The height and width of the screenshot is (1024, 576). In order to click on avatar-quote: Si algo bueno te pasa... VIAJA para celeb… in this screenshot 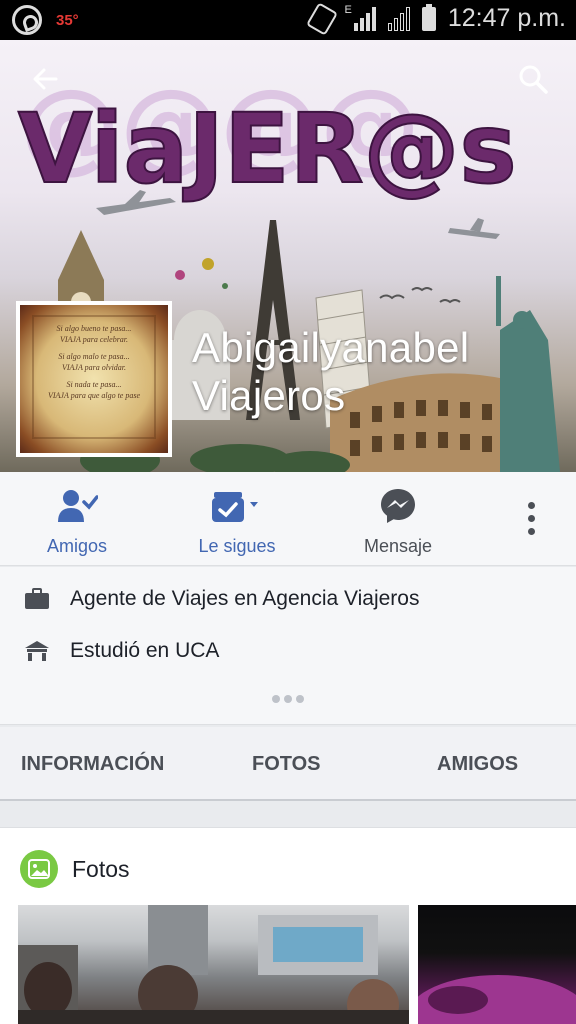, I will do `click(94, 362)`.